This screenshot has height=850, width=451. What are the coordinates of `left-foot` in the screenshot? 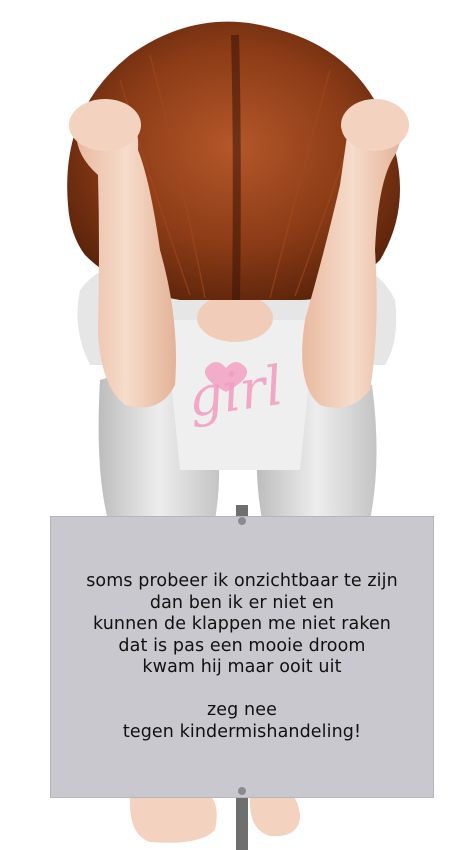 It's located at (173, 819).